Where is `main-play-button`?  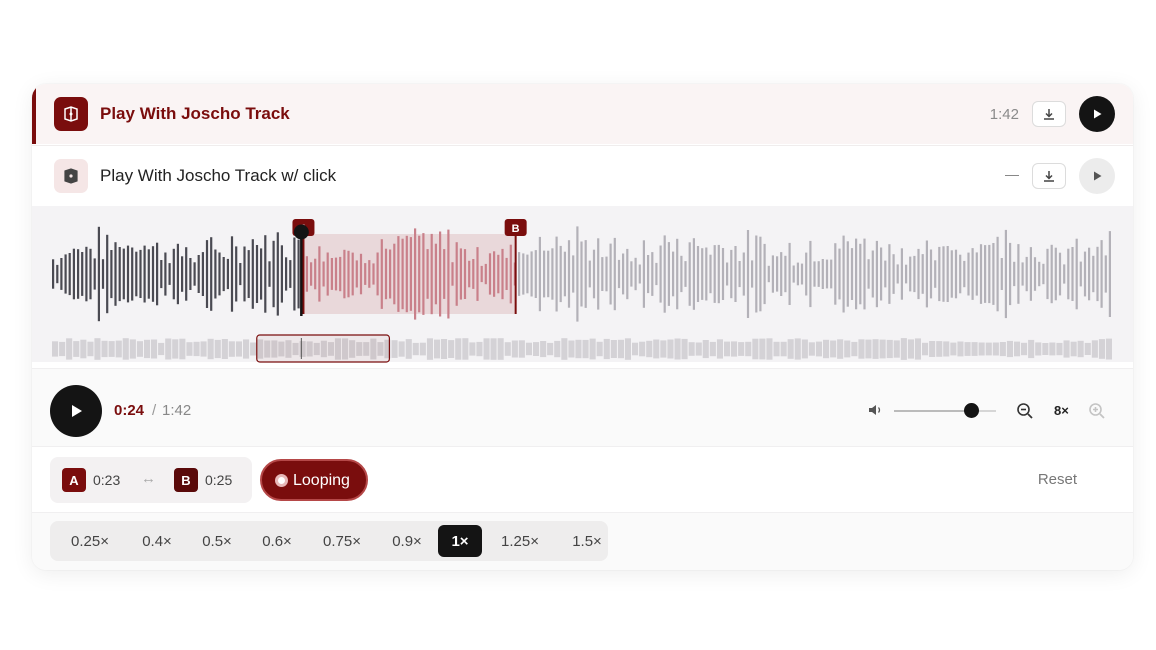 main-play-button is located at coordinates (76, 411).